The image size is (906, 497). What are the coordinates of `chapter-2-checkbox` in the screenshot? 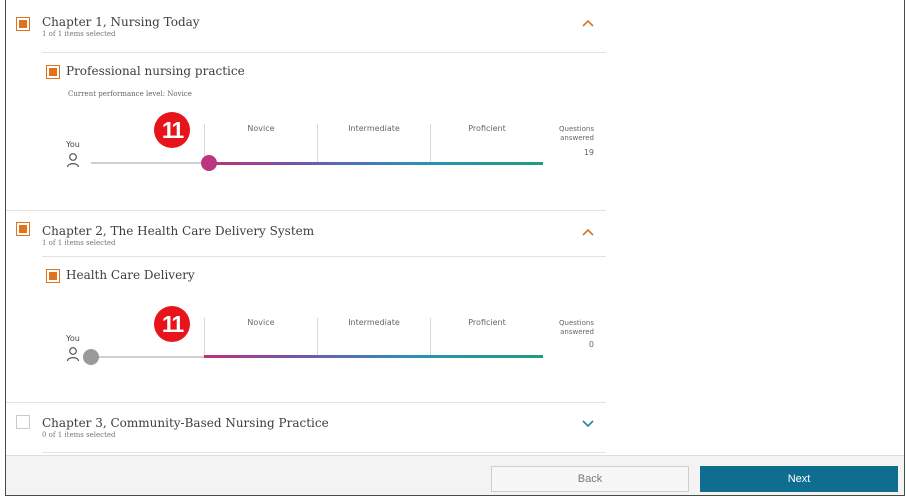 It's located at (23, 229).